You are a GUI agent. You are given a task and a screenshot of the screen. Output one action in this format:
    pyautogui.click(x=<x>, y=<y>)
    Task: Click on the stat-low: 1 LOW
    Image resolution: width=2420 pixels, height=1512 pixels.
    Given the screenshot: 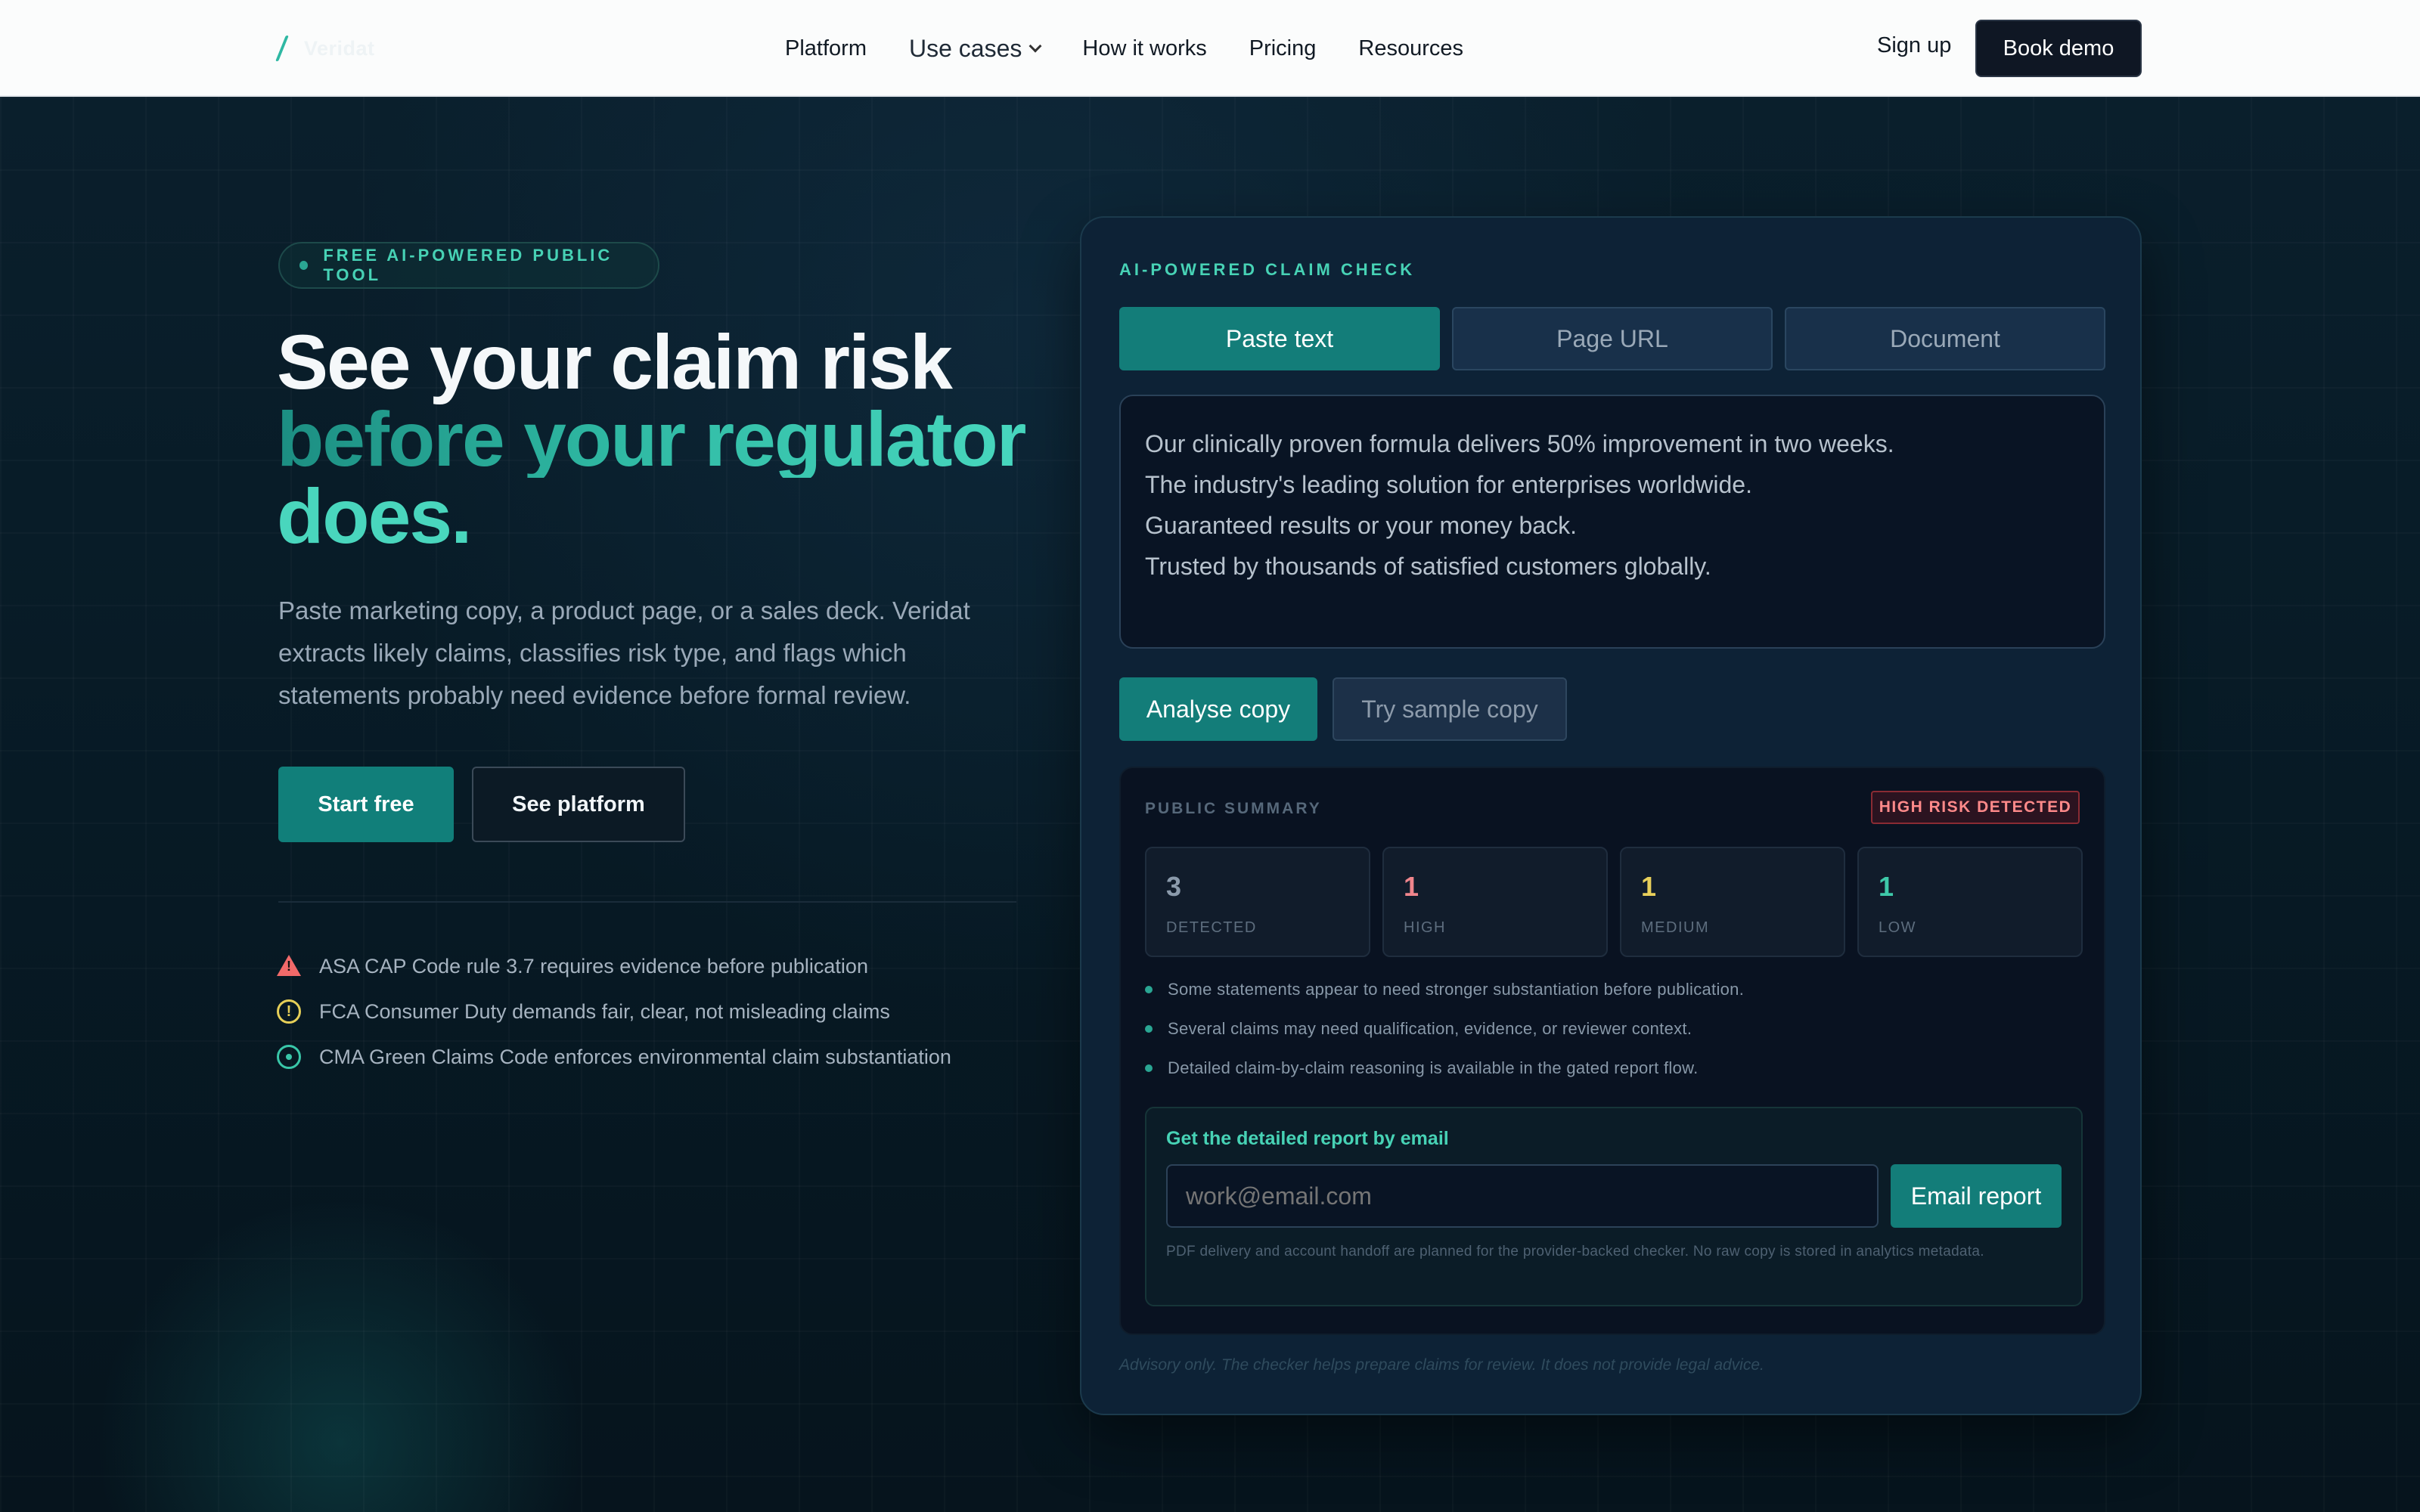 What is the action you would take?
    pyautogui.click(x=1970, y=902)
    